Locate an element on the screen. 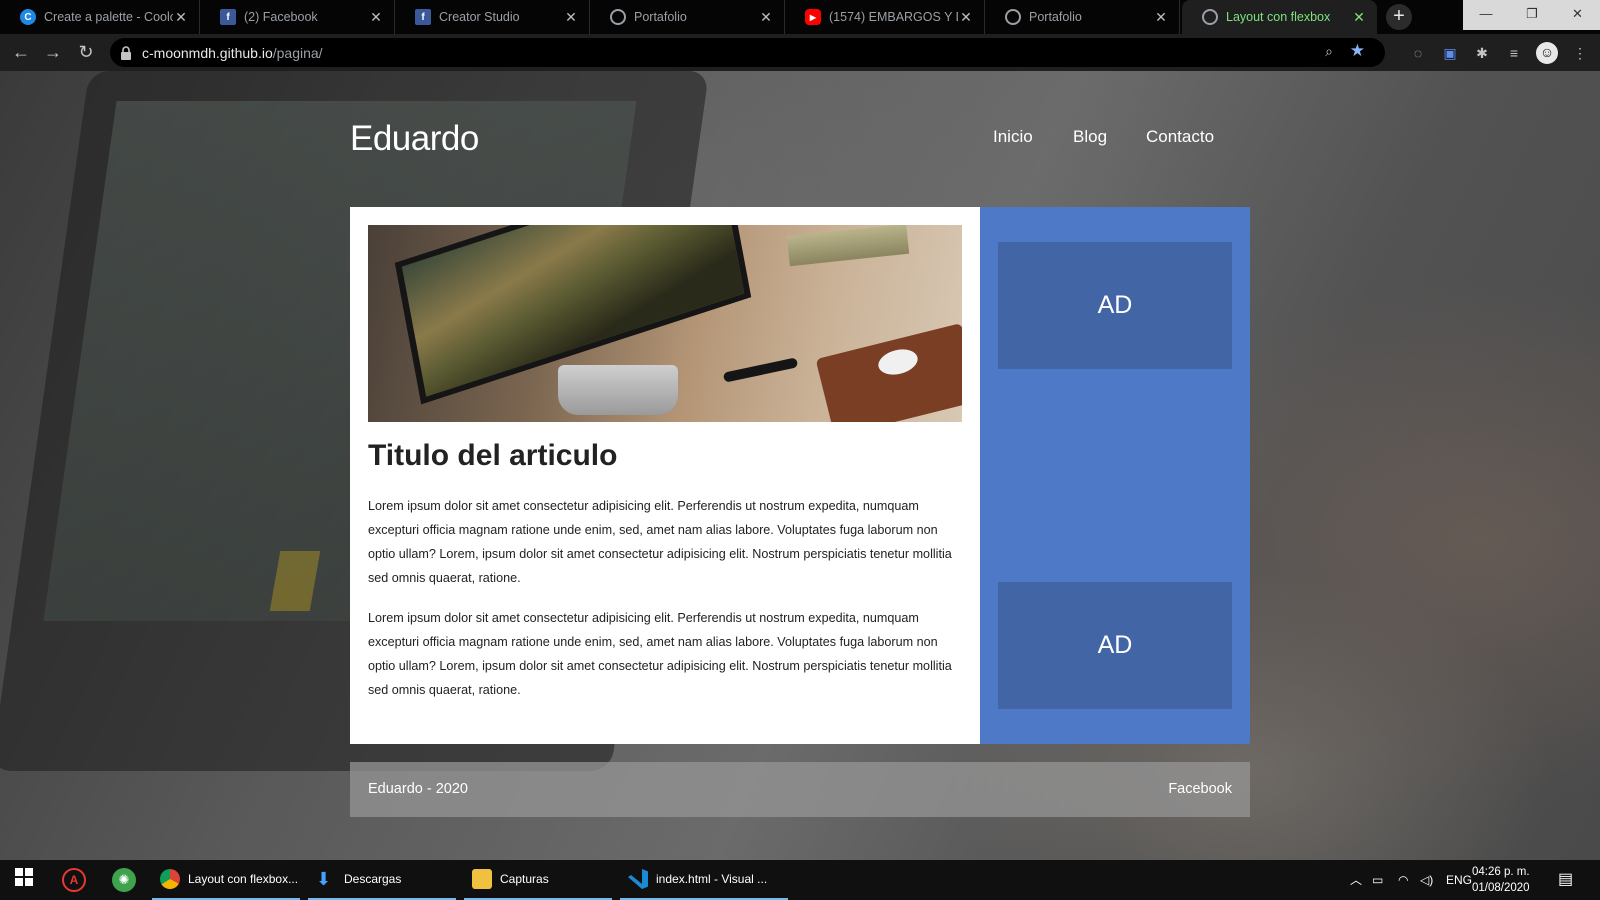 This screenshot has width=1600, height=900. tab-title: (2) Facebook is located at coordinates (281, 17).